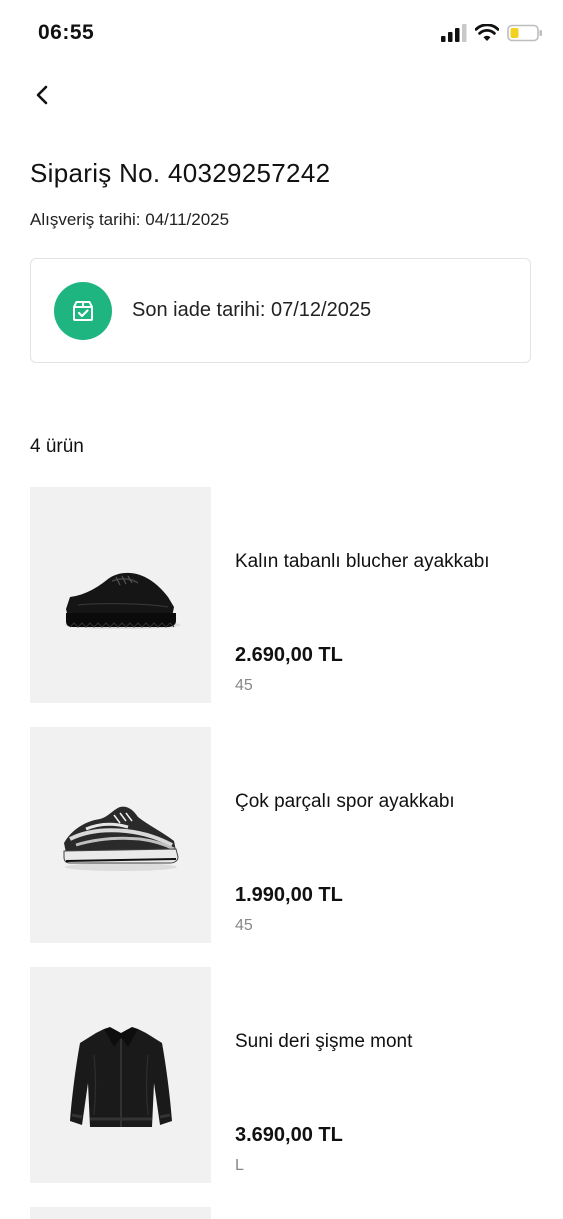 The width and height of the screenshot is (563, 1219). What do you see at coordinates (289, 1135) in the screenshot?
I see `product-price: 3.690,00 TL` at bounding box center [289, 1135].